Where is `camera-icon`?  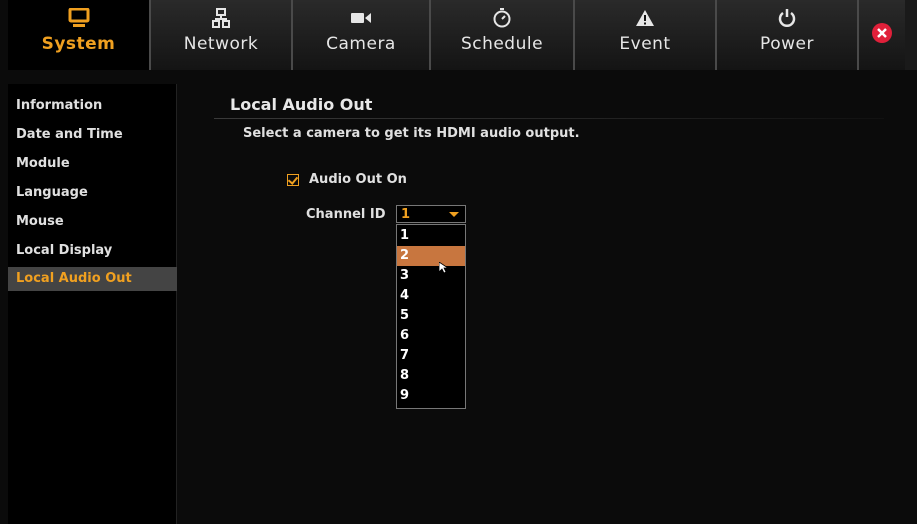 camera-icon is located at coordinates (361, 18).